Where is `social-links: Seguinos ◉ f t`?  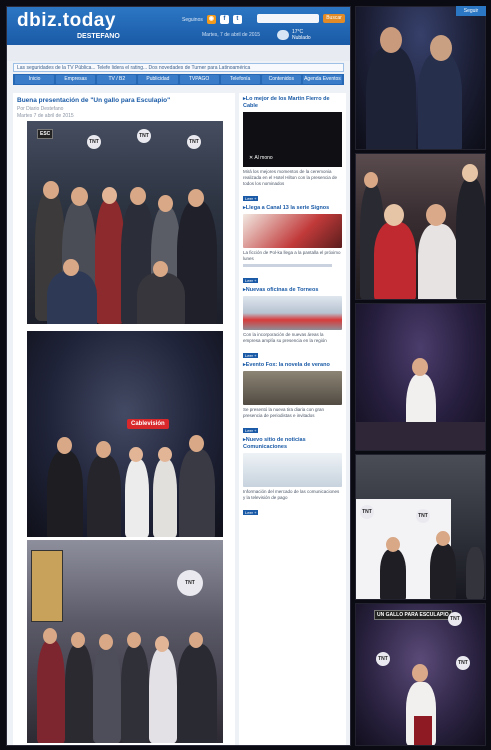
social-links: Seguinos ◉ f t is located at coordinates (212, 19).